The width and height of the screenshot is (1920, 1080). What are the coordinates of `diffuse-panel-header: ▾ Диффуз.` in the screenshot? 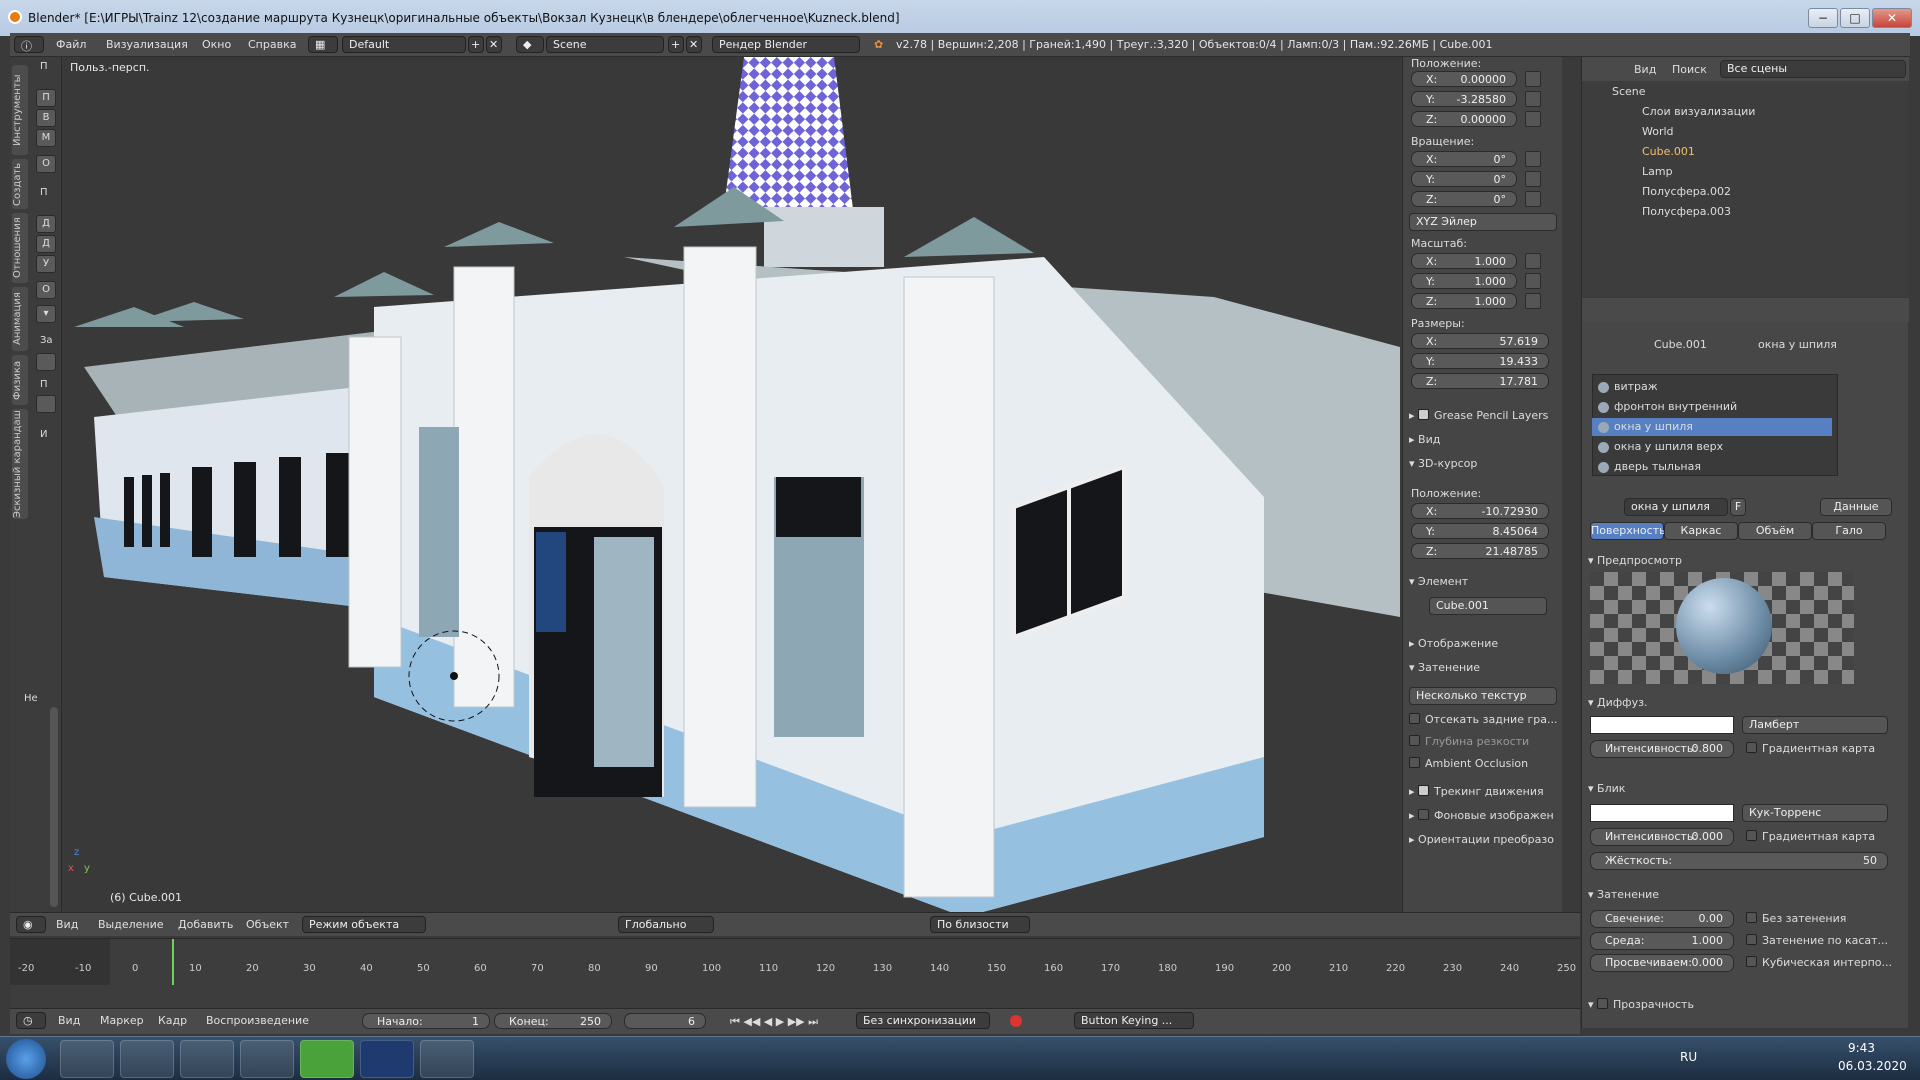 It's located at (1617, 702).